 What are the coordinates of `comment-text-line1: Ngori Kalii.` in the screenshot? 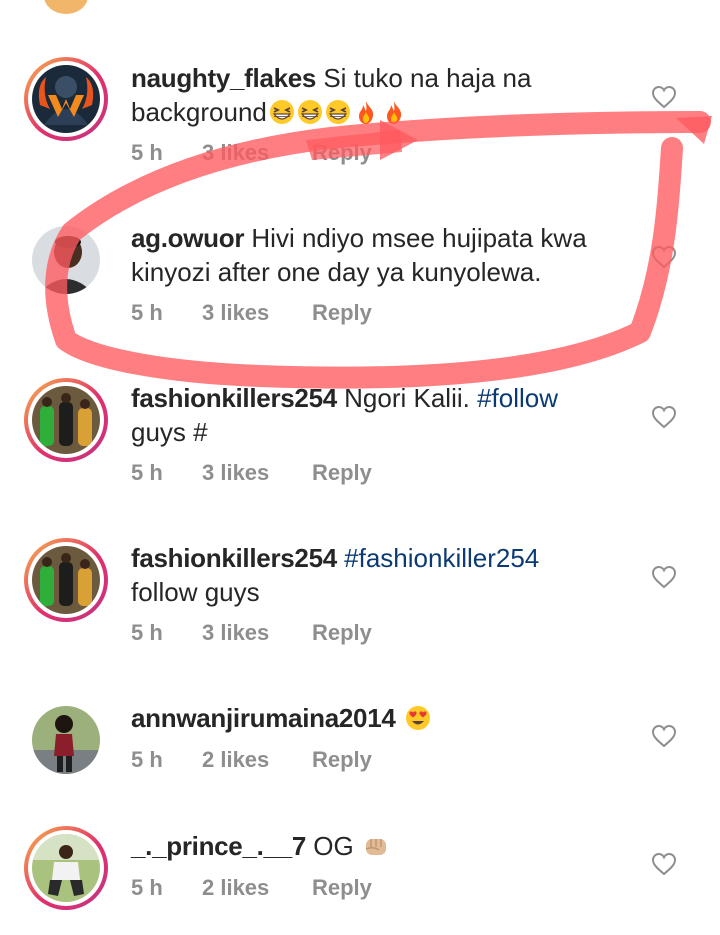 It's located at (407, 398).